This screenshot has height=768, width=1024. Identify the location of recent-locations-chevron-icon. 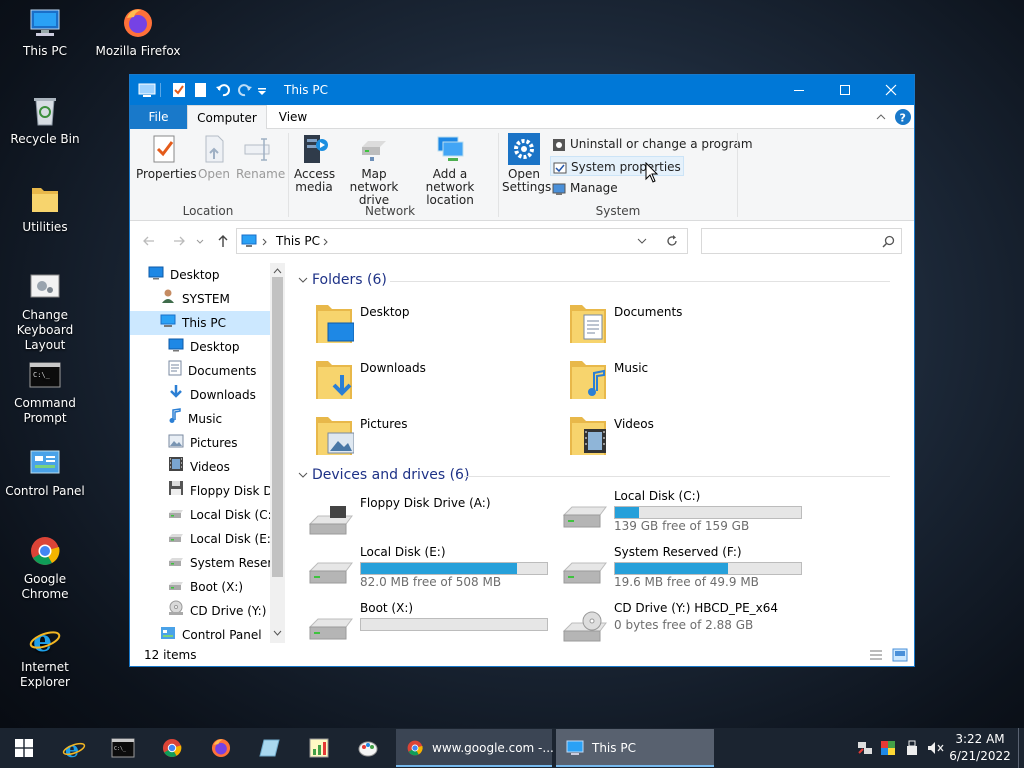
(200, 242).